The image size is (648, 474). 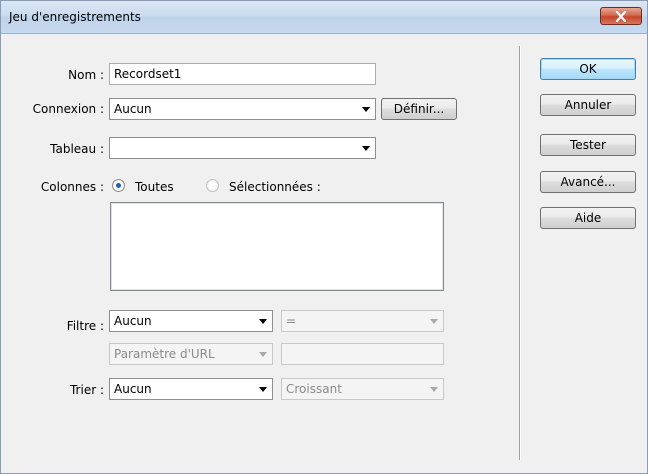 I want to click on trier-column-select: Aucun, so click(x=191, y=389).